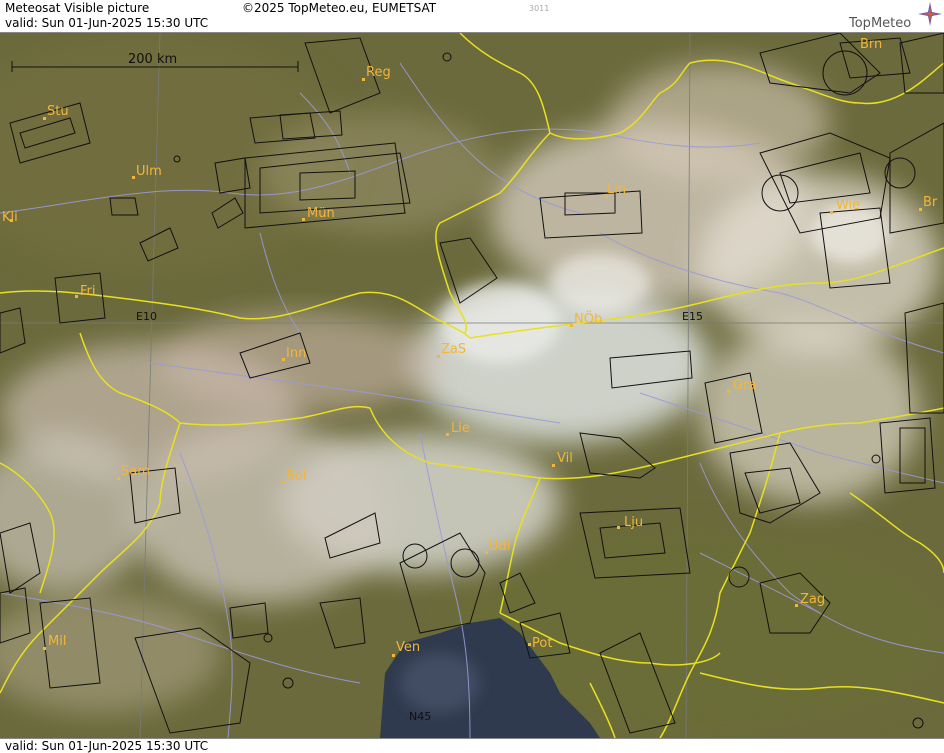 This screenshot has width=944, height=753. What do you see at coordinates (57, 641) in the screenshot?
I see `city-mil: Mil` at bounding box center [57, 641].